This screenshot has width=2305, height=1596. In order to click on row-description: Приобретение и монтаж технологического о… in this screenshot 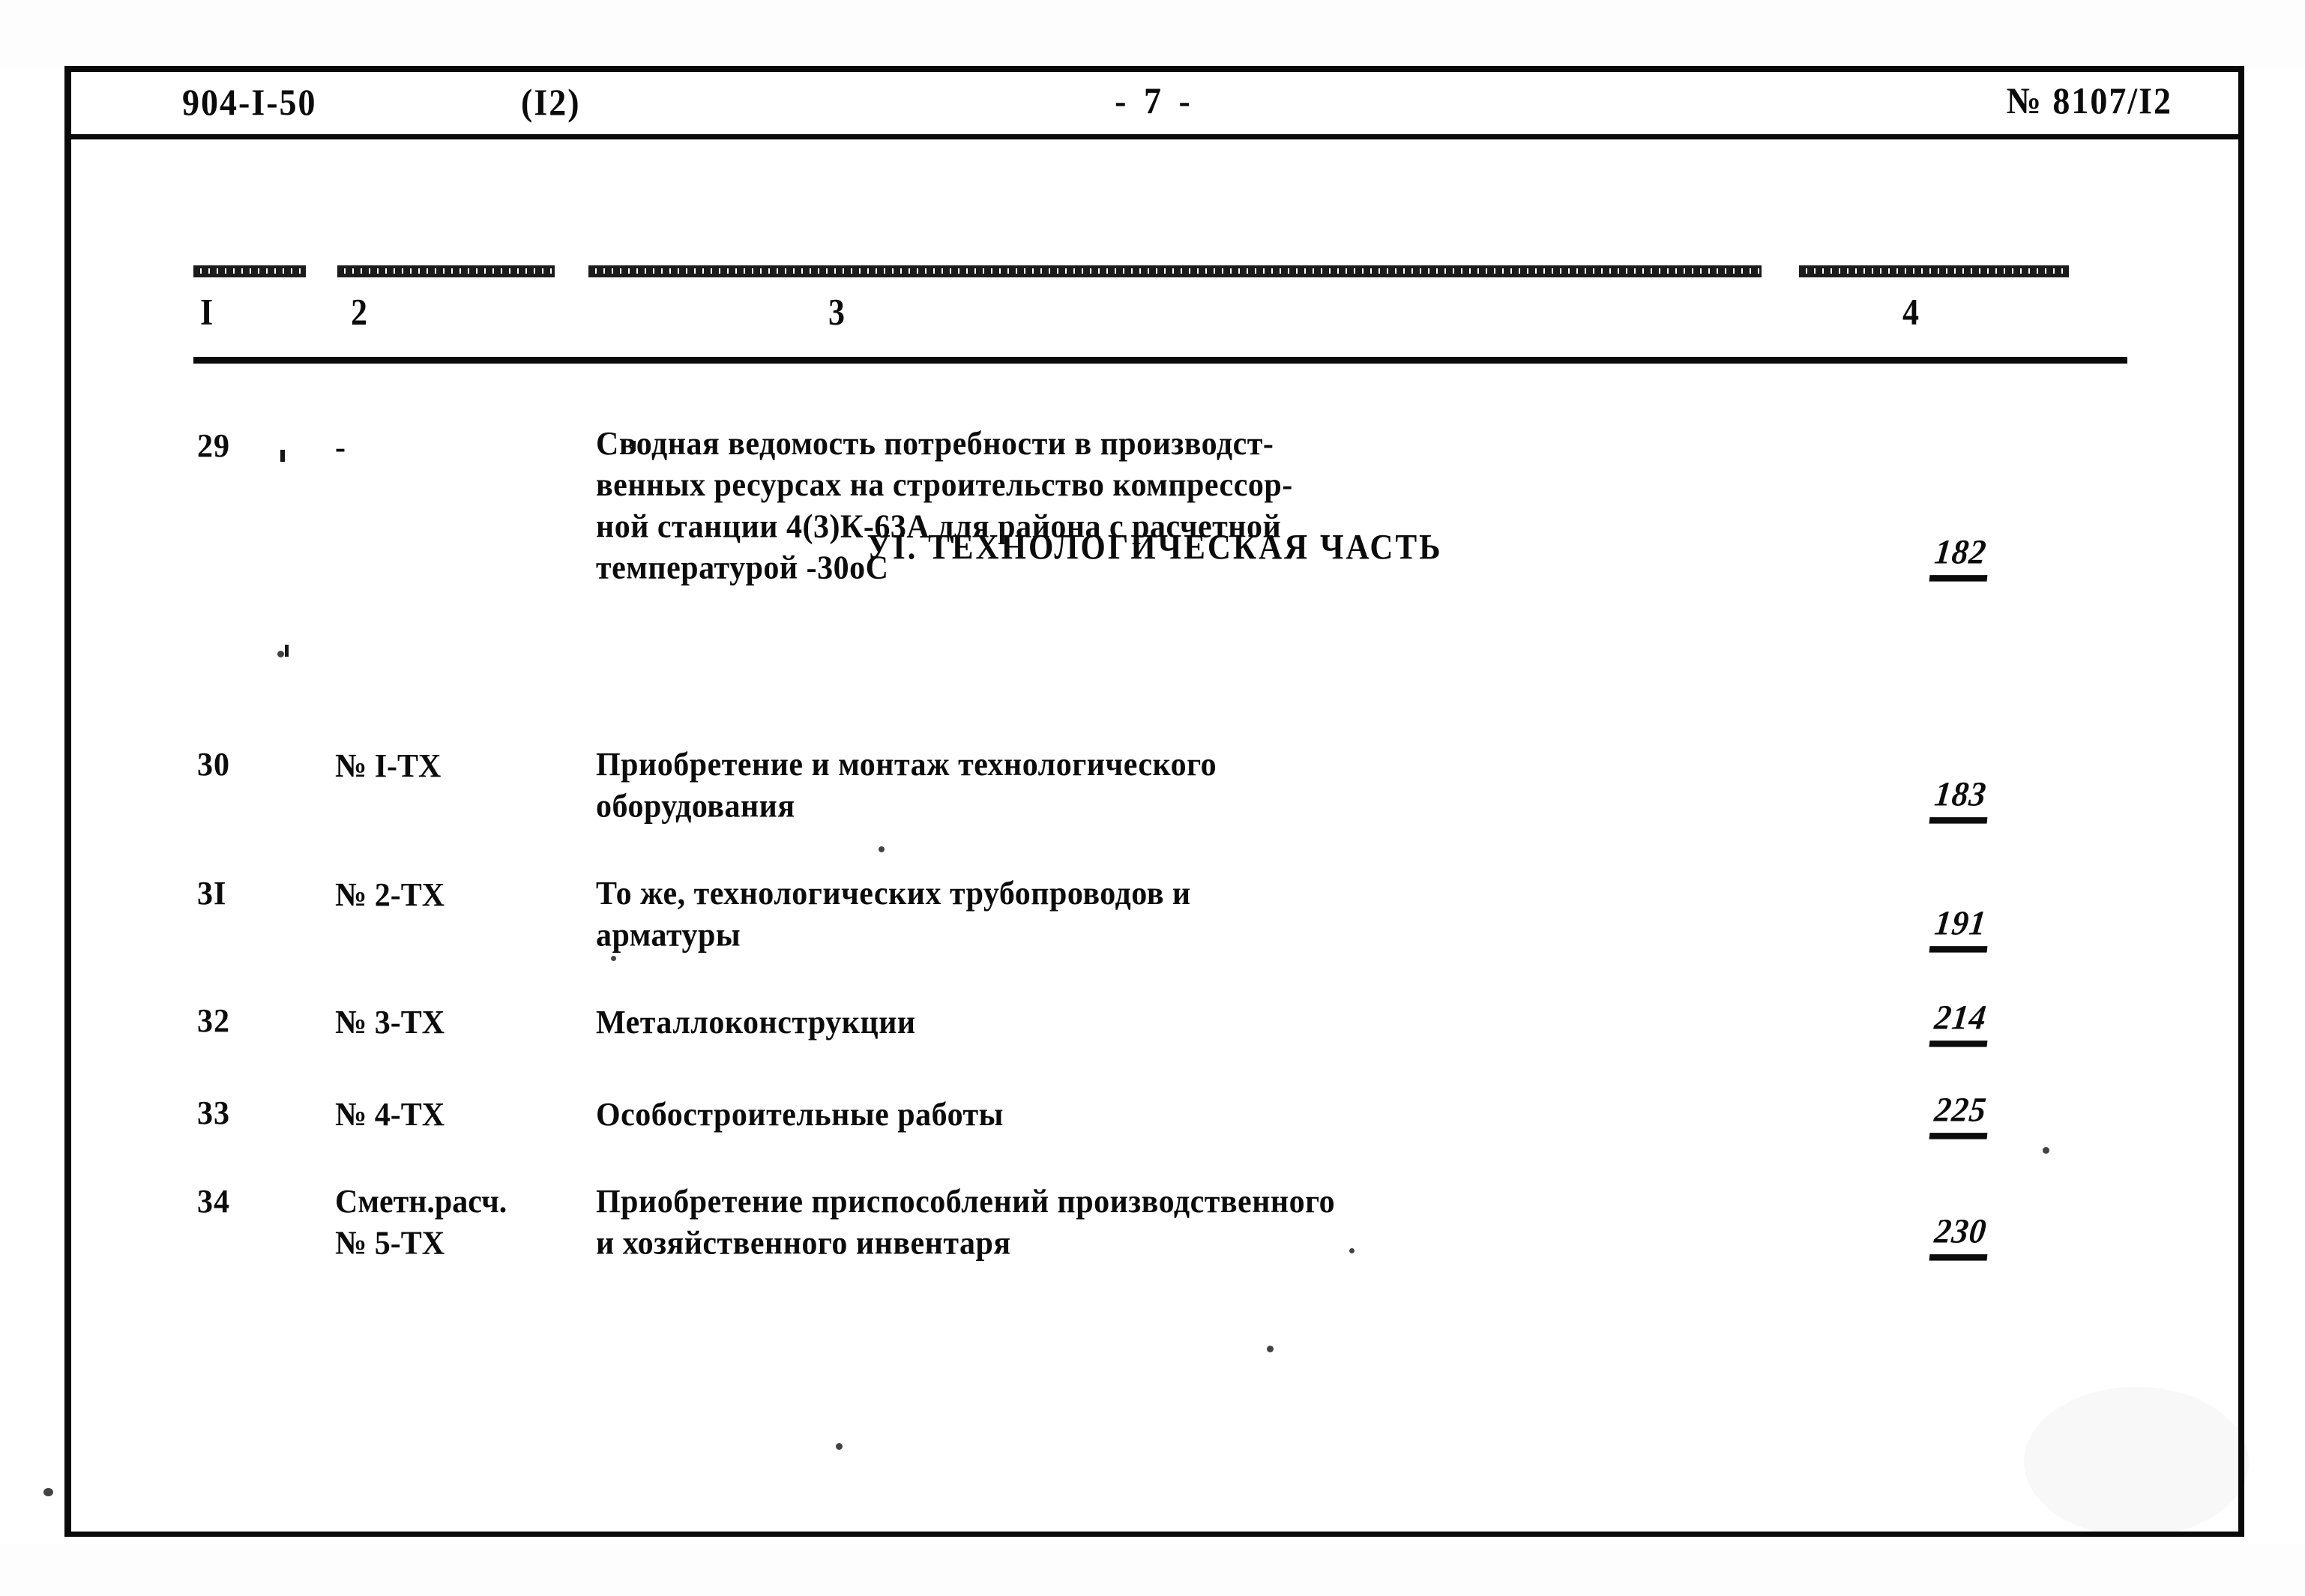, I will do `click(906, 786)`.